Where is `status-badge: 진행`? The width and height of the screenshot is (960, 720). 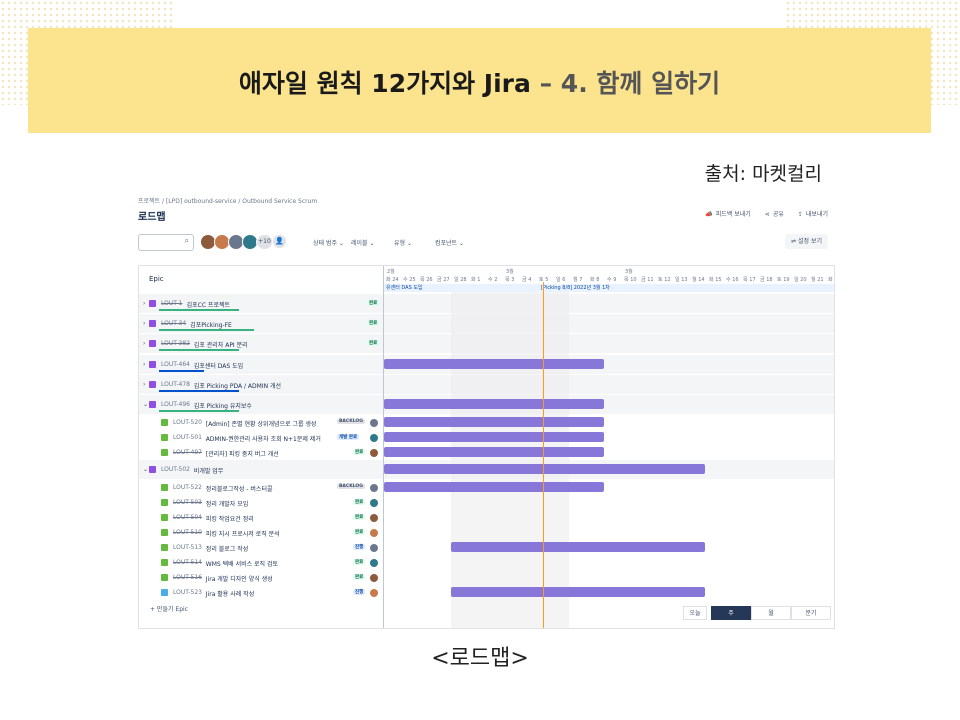
status-badge: 진행 is located at coordinates (359, 592).